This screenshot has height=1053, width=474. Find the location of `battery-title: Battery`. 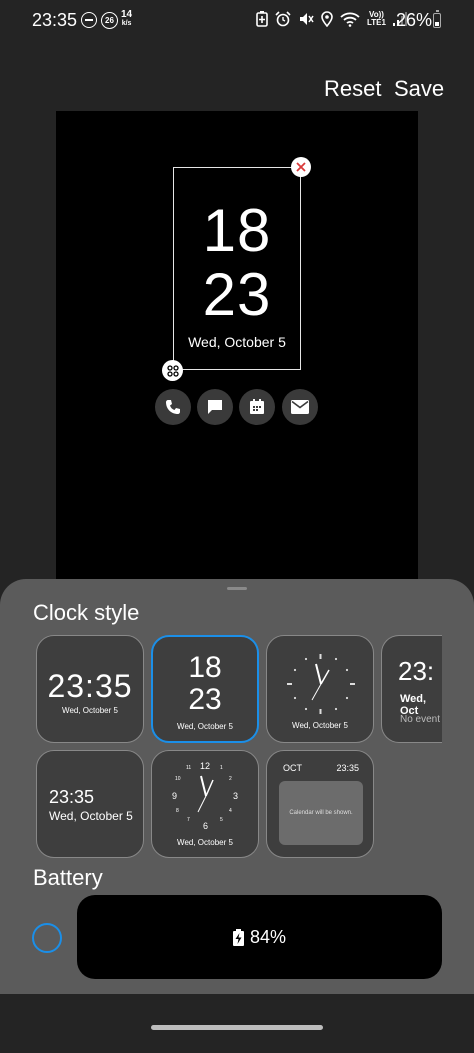

battery-title: Battery is located at coordinates (68, 877).